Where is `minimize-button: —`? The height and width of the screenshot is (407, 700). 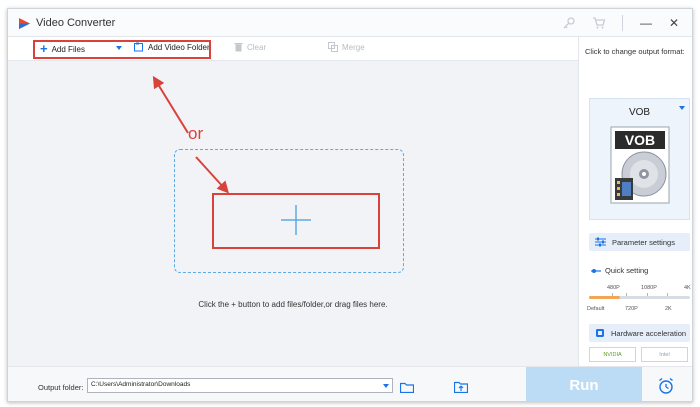
minimize-button: — is located at coordinates (646, 23).